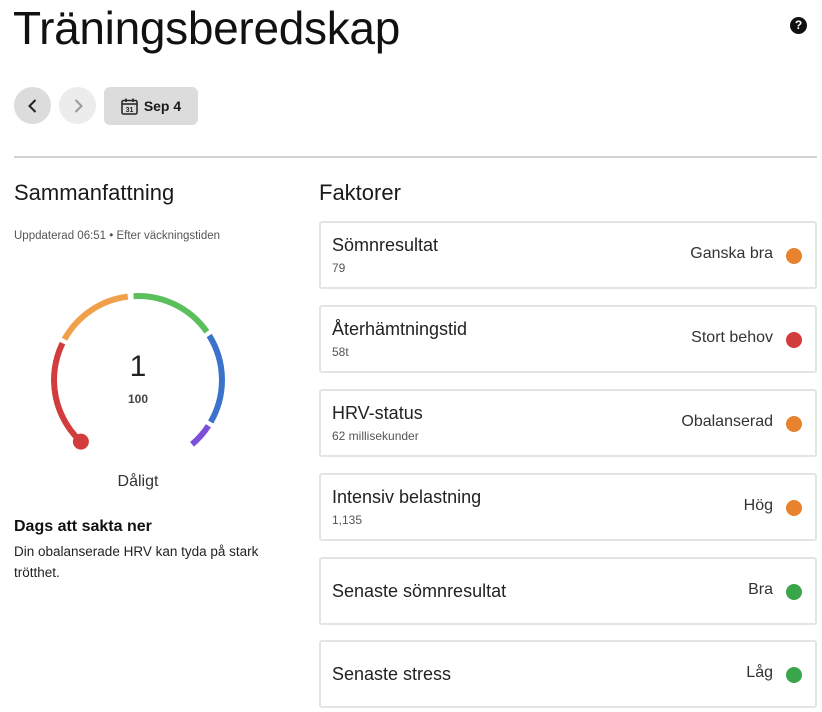 The height and width of the screenshot is (712, 822). What do you see at coordinates (407, 497) in the screenshot?
I see `factor-name: Intensiv belastning` at bounding box center [407, 497].